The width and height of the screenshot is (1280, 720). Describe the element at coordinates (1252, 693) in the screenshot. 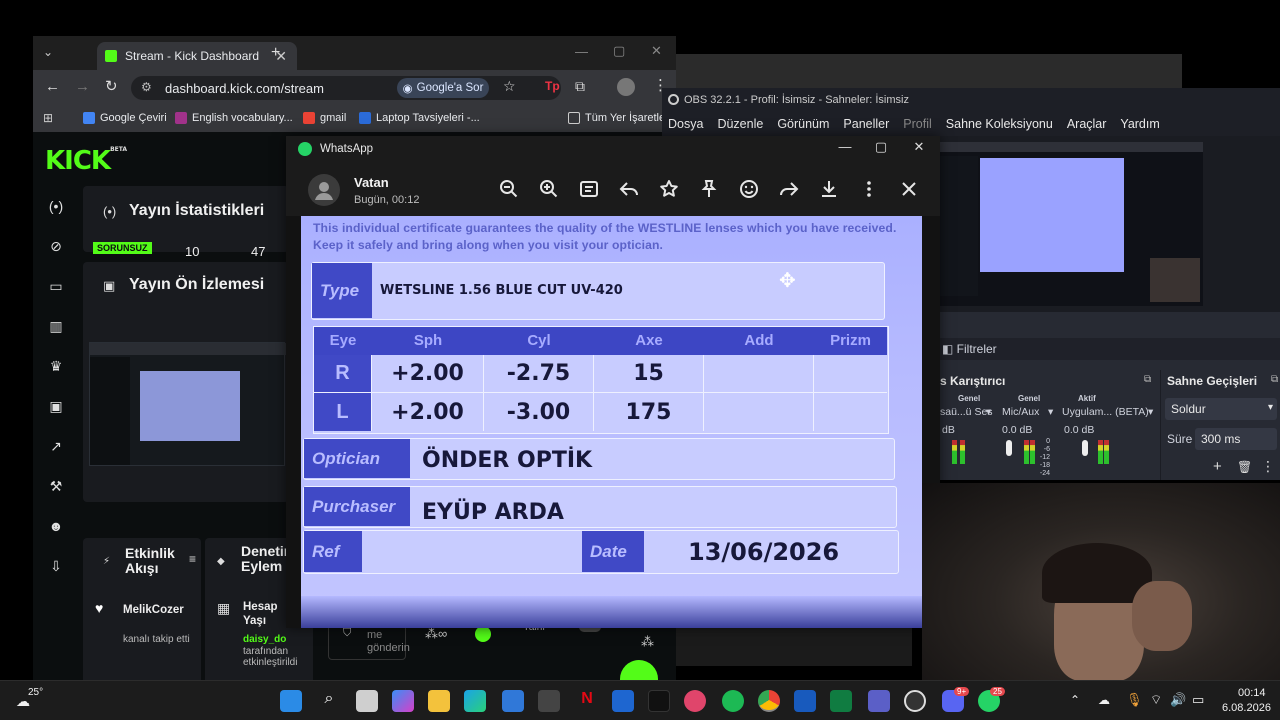

I see `clock-time: 00:14` at that location.